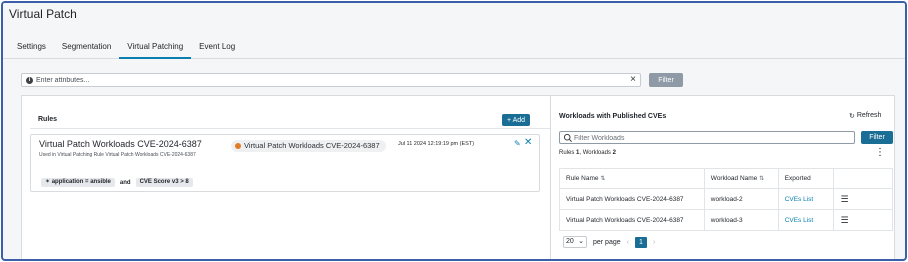  I want to click on column-header-workload-name: Workload Name ⇅, so click(741, 178).